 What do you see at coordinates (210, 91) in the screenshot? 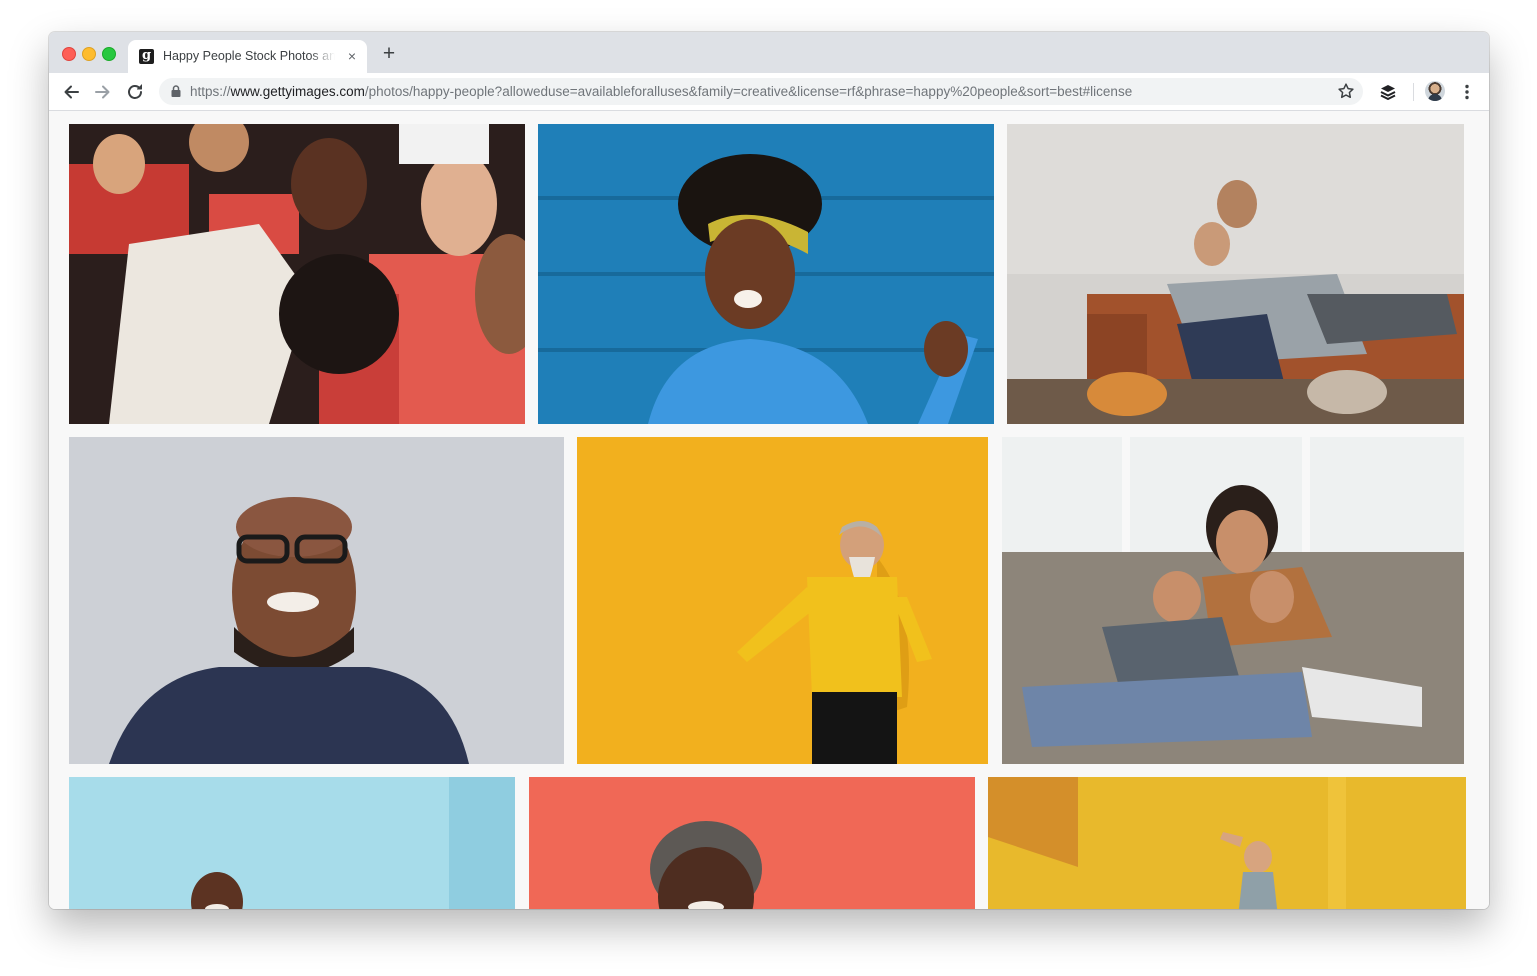
I see `url-scheme: https://` at bounding box center [210, 91].